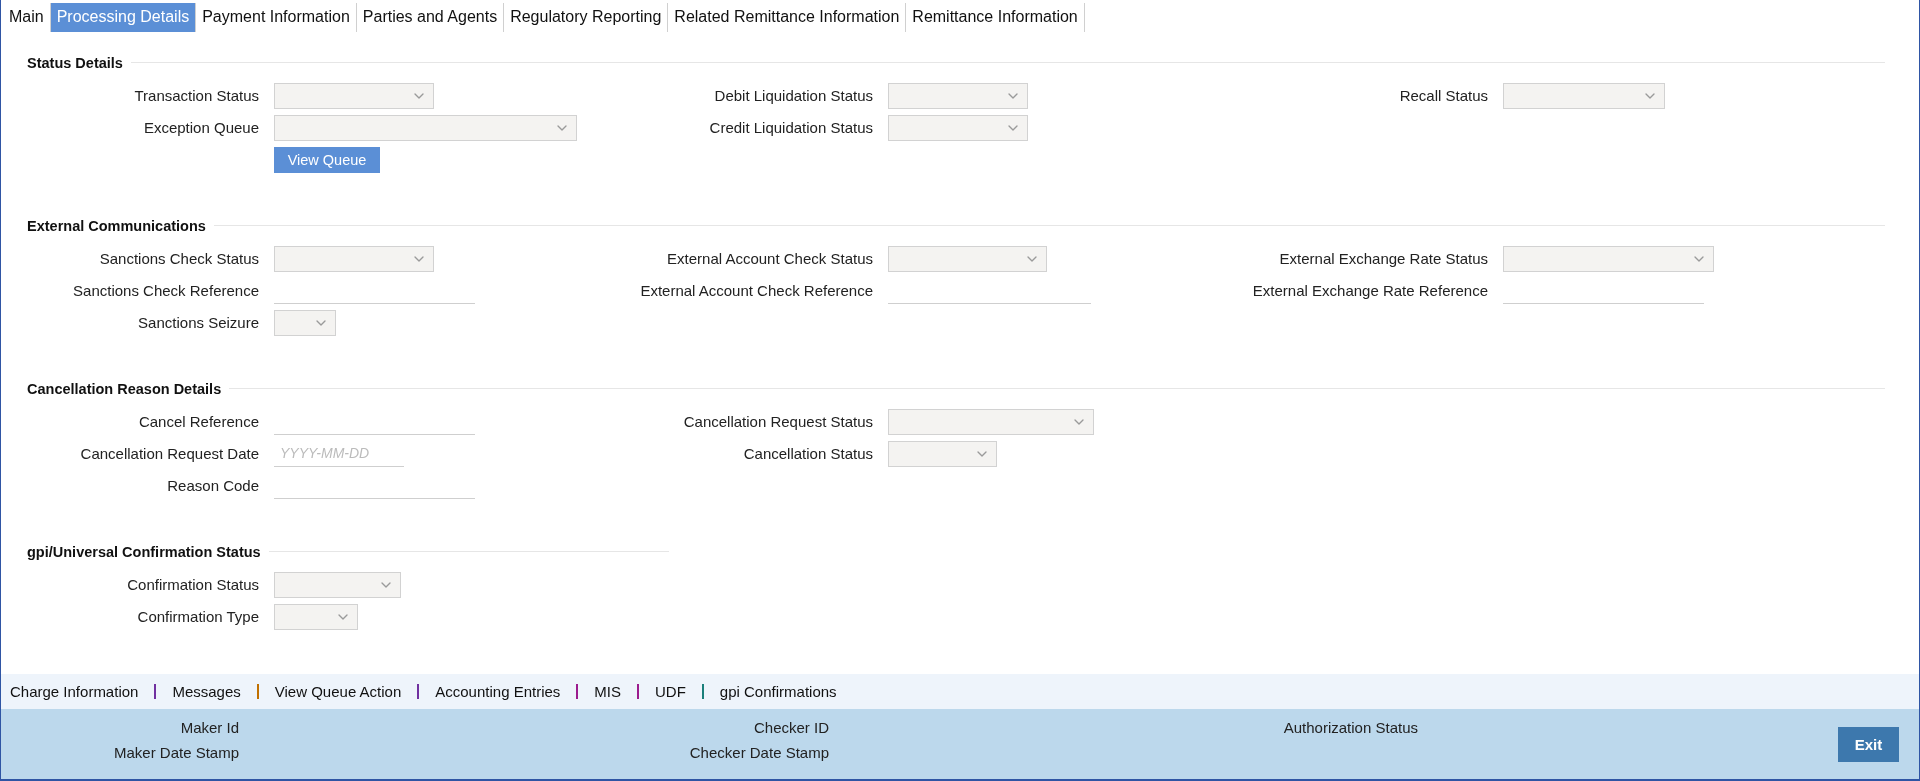  Describe the element at coordinates (1868, 744) in the screenshot. I see `exit-button: Exit` at that location.